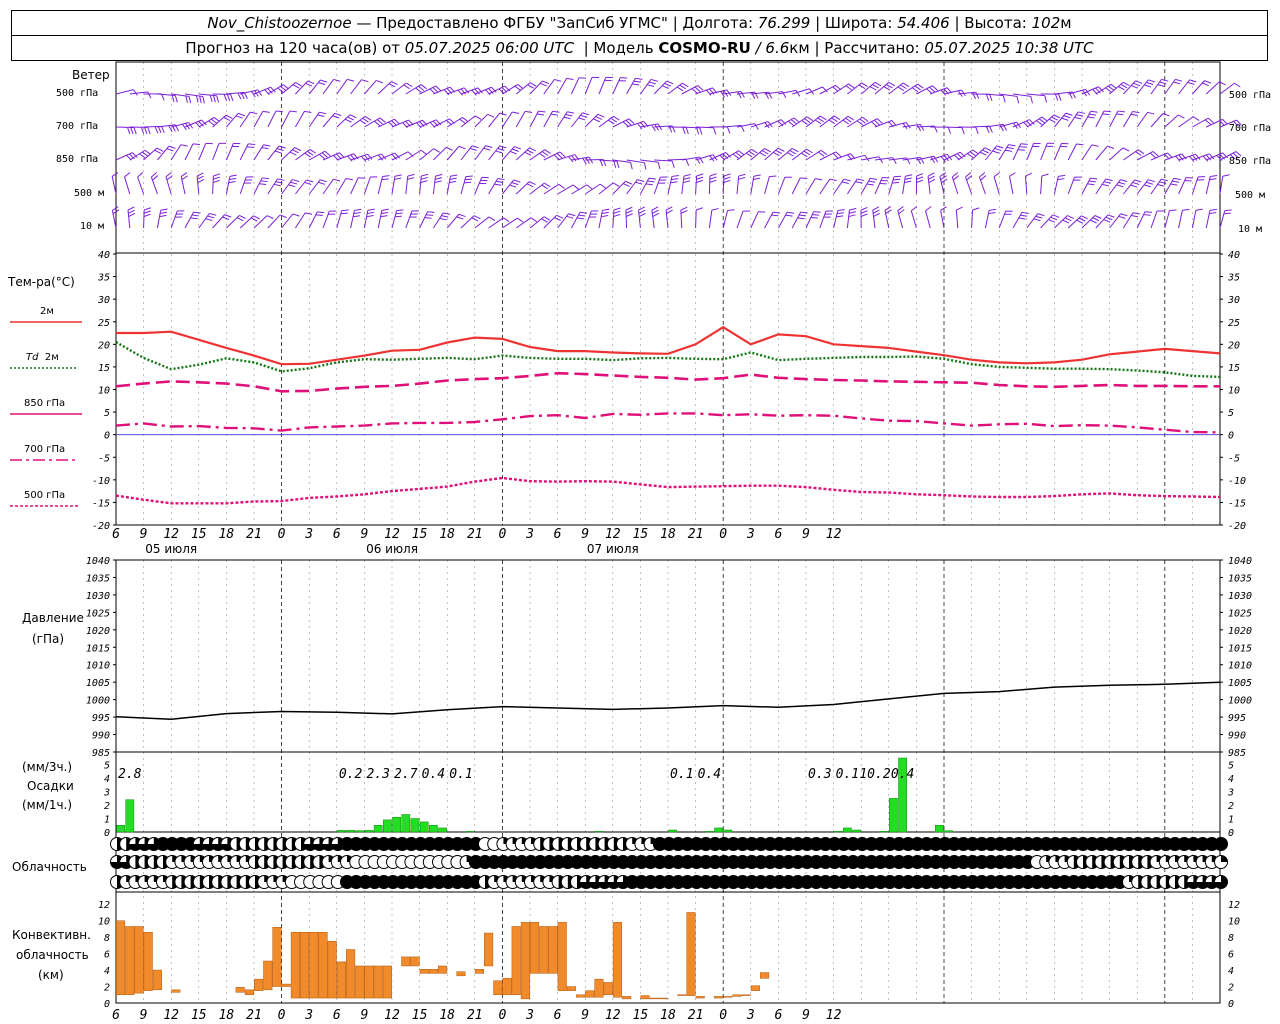  Describe the element at coordinates (1237, 526) in the screenshot. I see `temp-y-tick-right: -20` at that location.